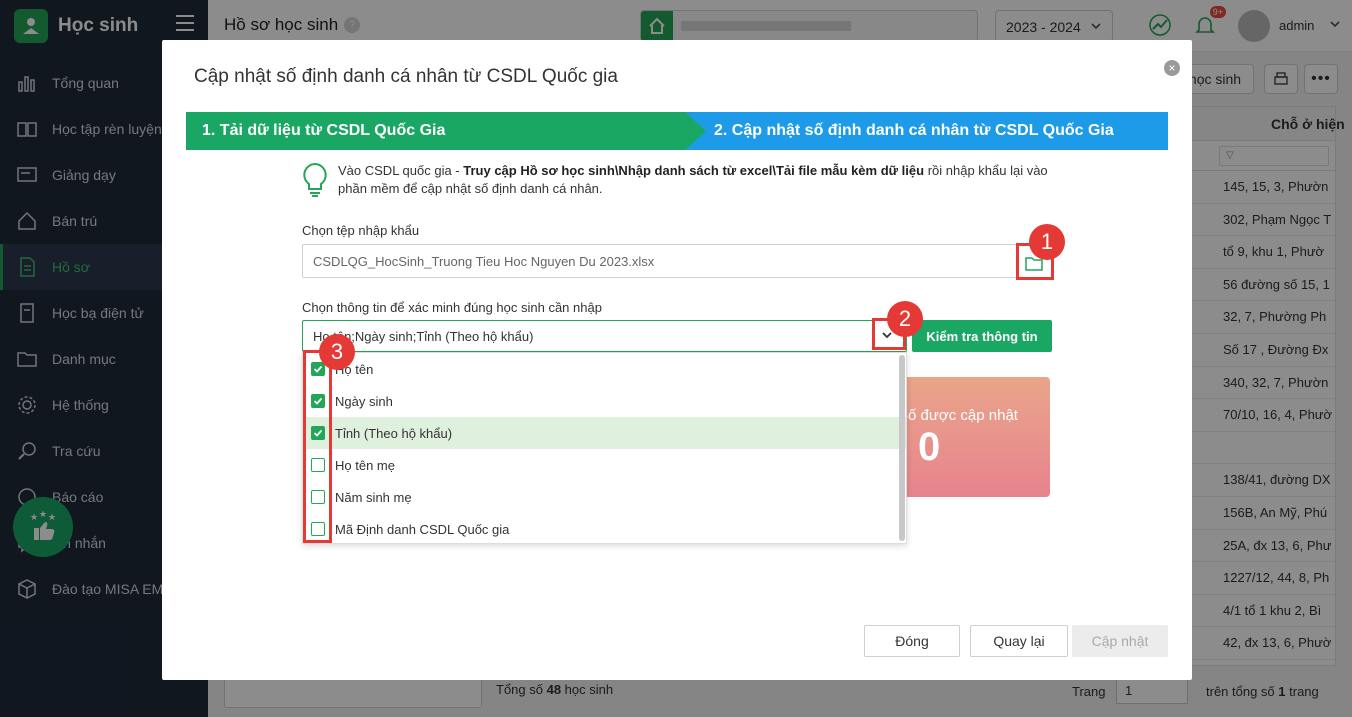  Describe the element at coordinates (604, 529) in the screenshot. I see `dropdown-option: Mã Định danh CSDL Quốc gia` at that location.